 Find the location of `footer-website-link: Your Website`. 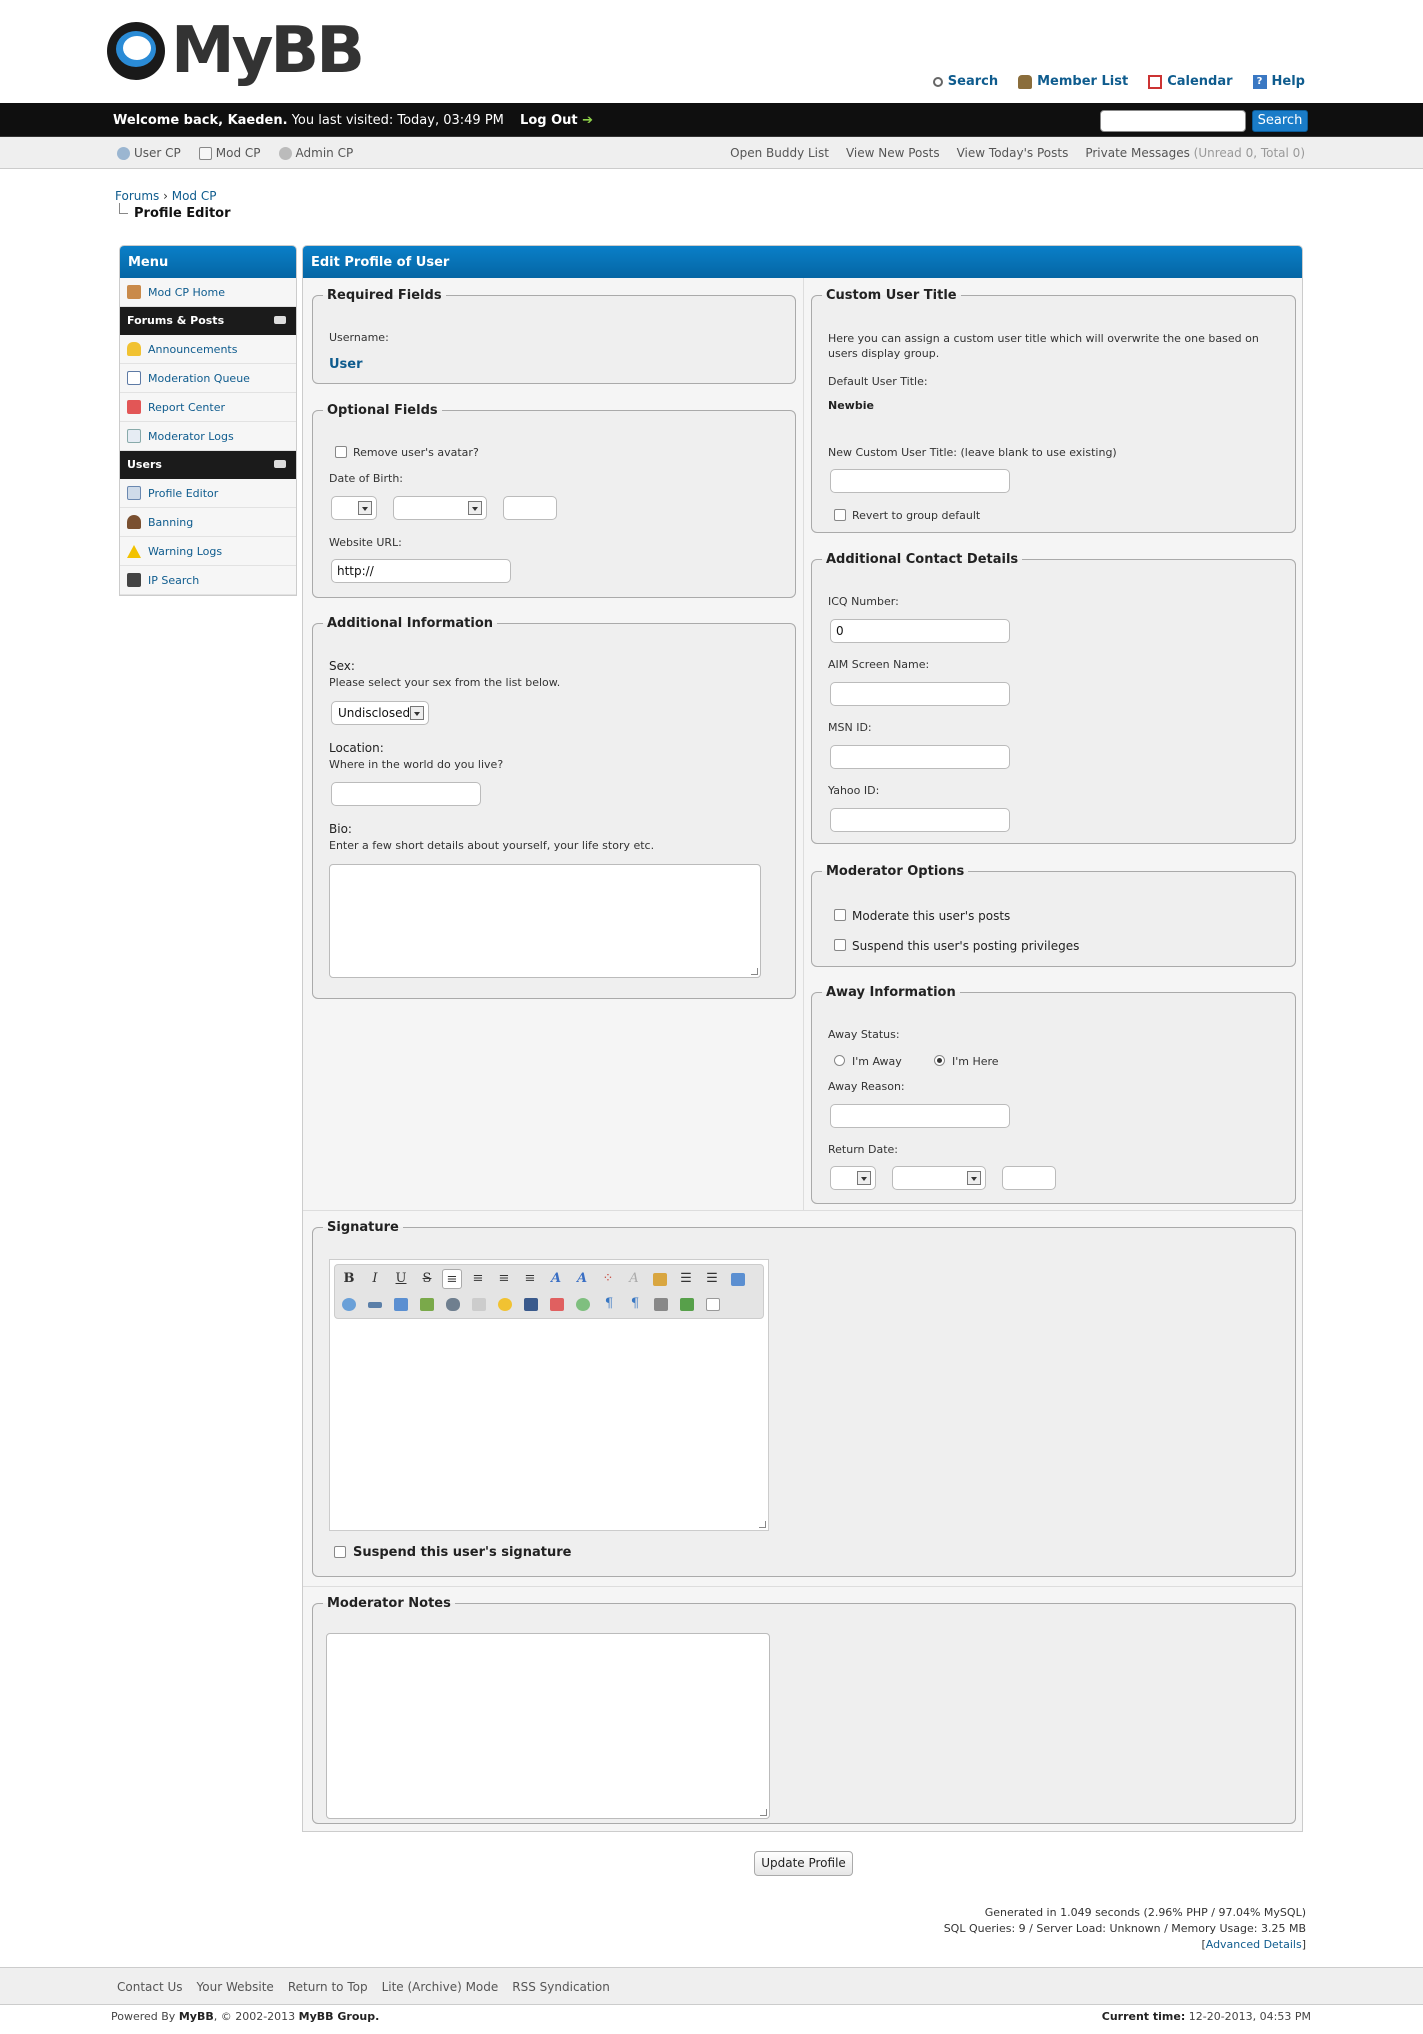

footer-website-link: Your Website is located at coordinates (235, 1987).